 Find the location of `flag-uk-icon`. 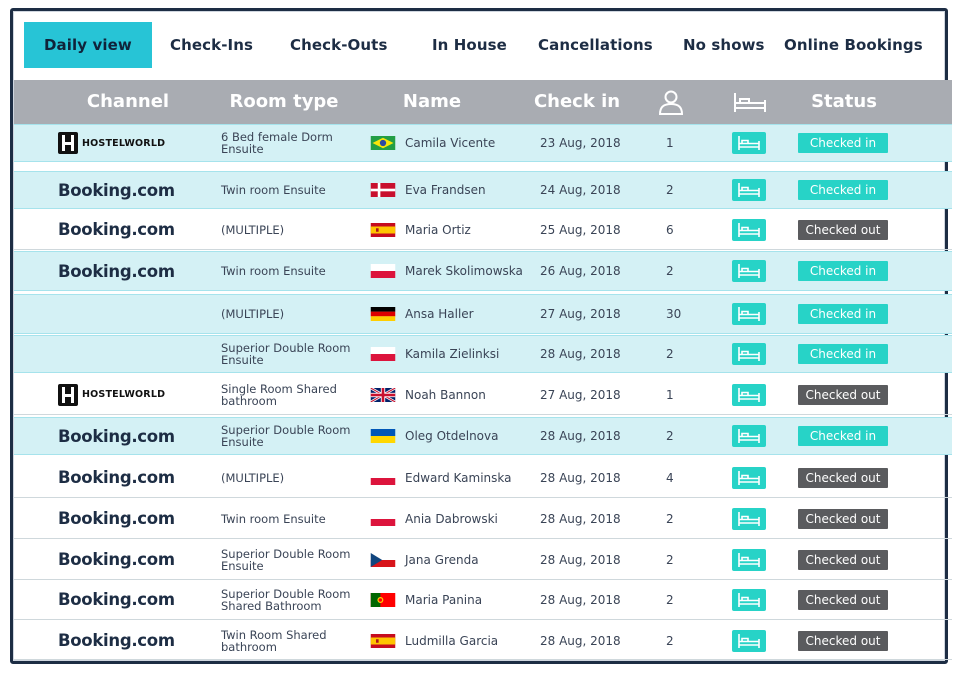

flag-uk-icon is located at coordinates (384, 394).